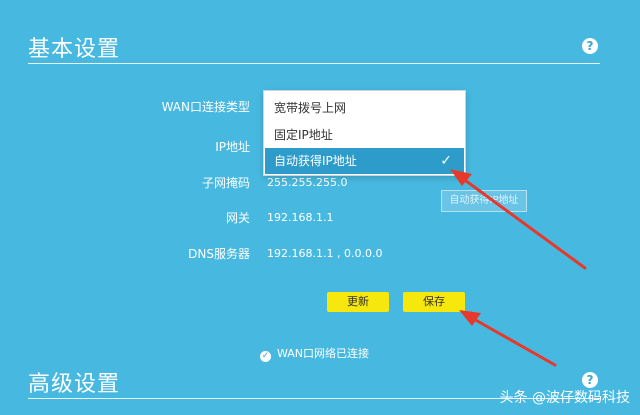 The image size is (640, 415). I want to click on watermark: 头条 @波仔数码科技, so click(564, 398).